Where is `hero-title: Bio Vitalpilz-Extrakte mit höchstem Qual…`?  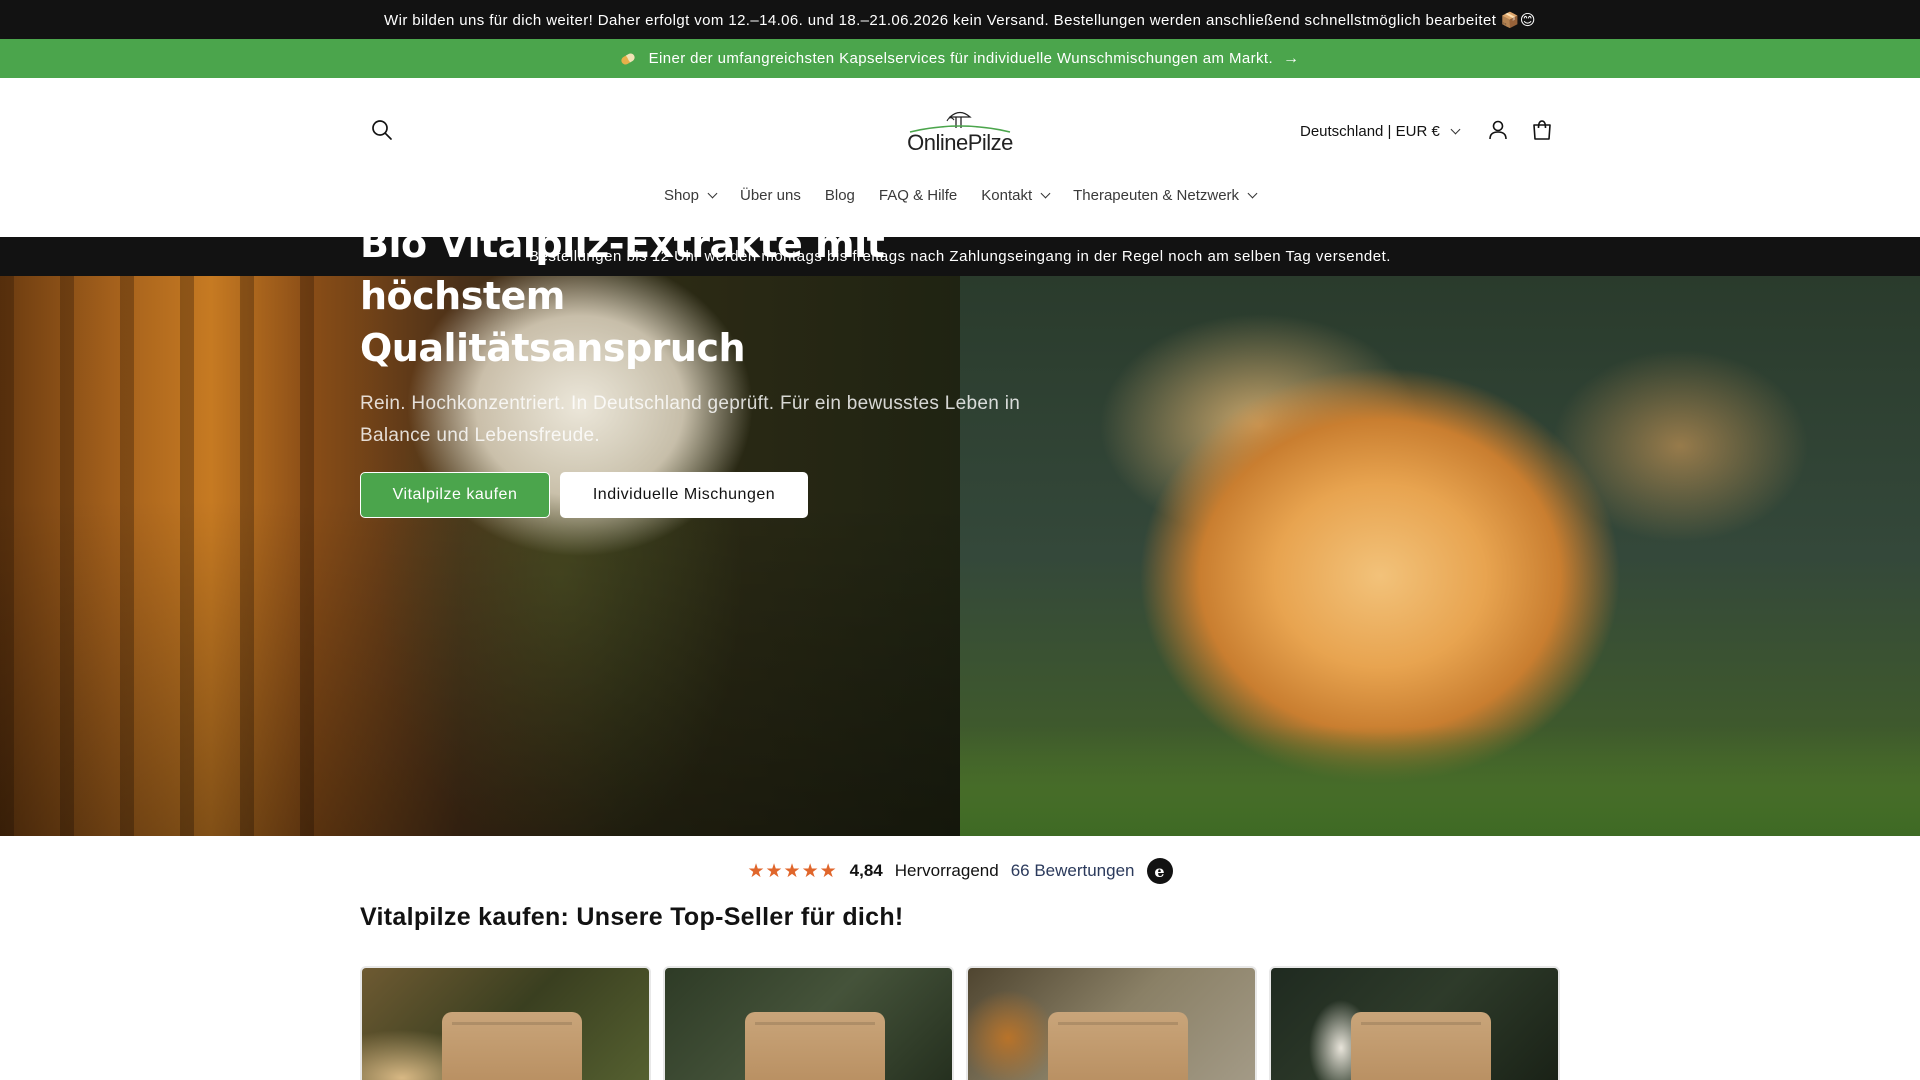
hero-title: Bio Vitalpilz-Extrakte mit höchstem Qual… is located at coordinates (720, 296).